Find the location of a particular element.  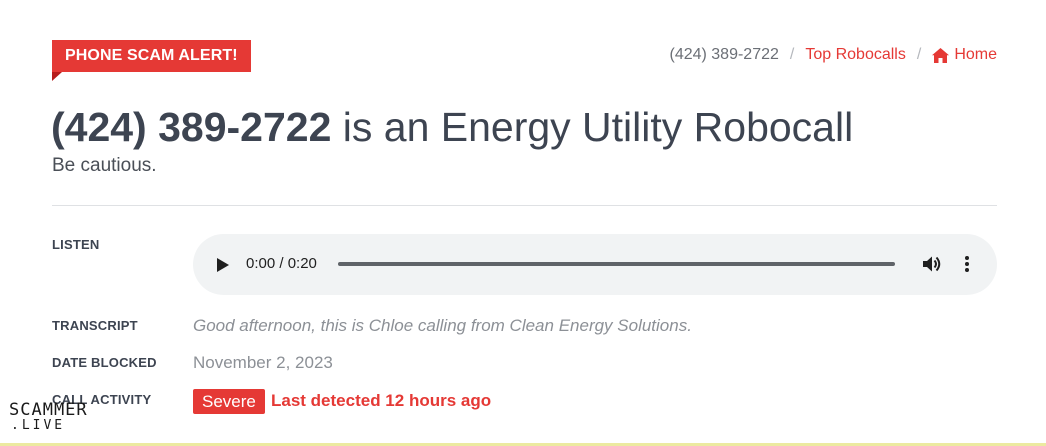

watermark-line1: SCAMMER is located at coordinates (48, 410).